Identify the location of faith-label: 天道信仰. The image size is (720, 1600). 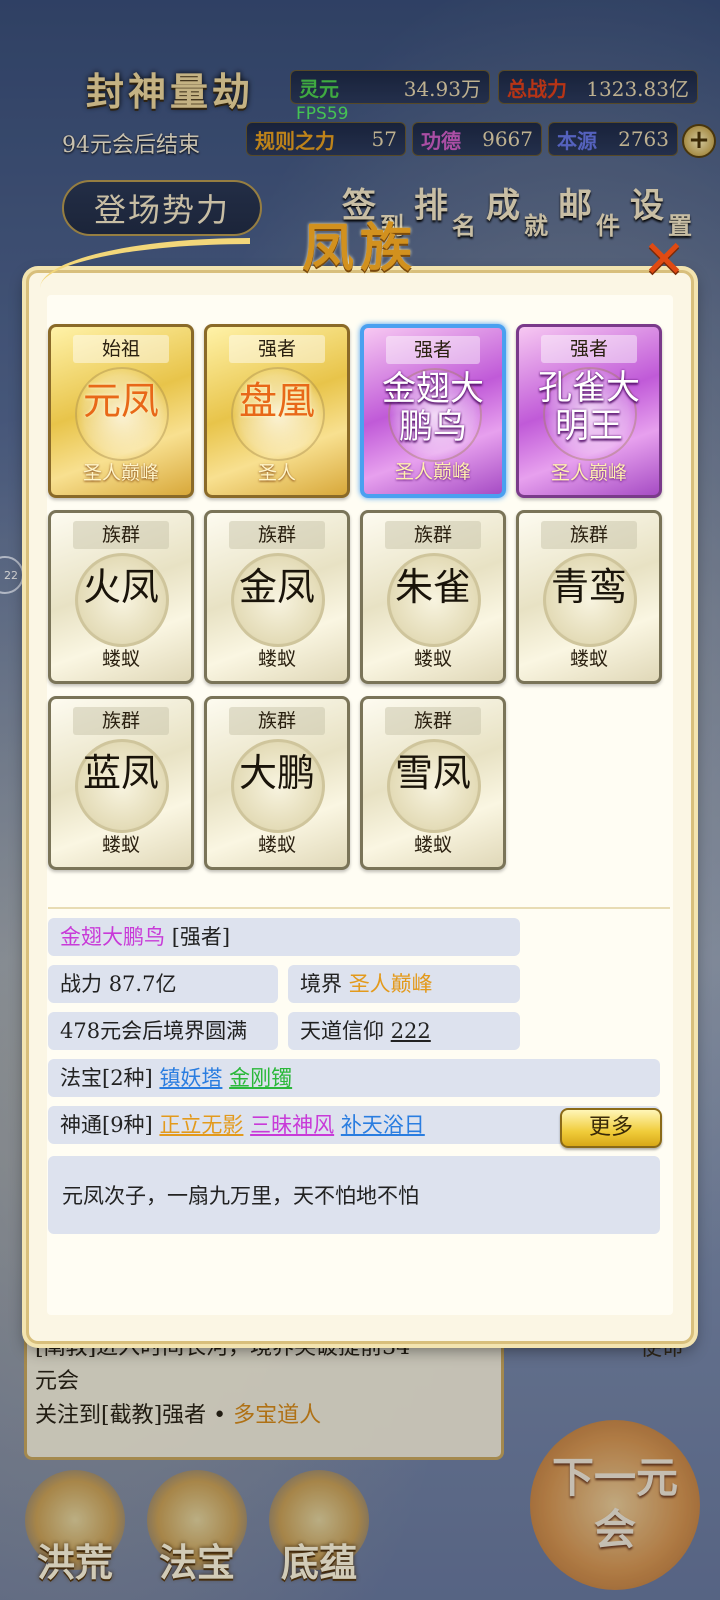
(342, 1031).